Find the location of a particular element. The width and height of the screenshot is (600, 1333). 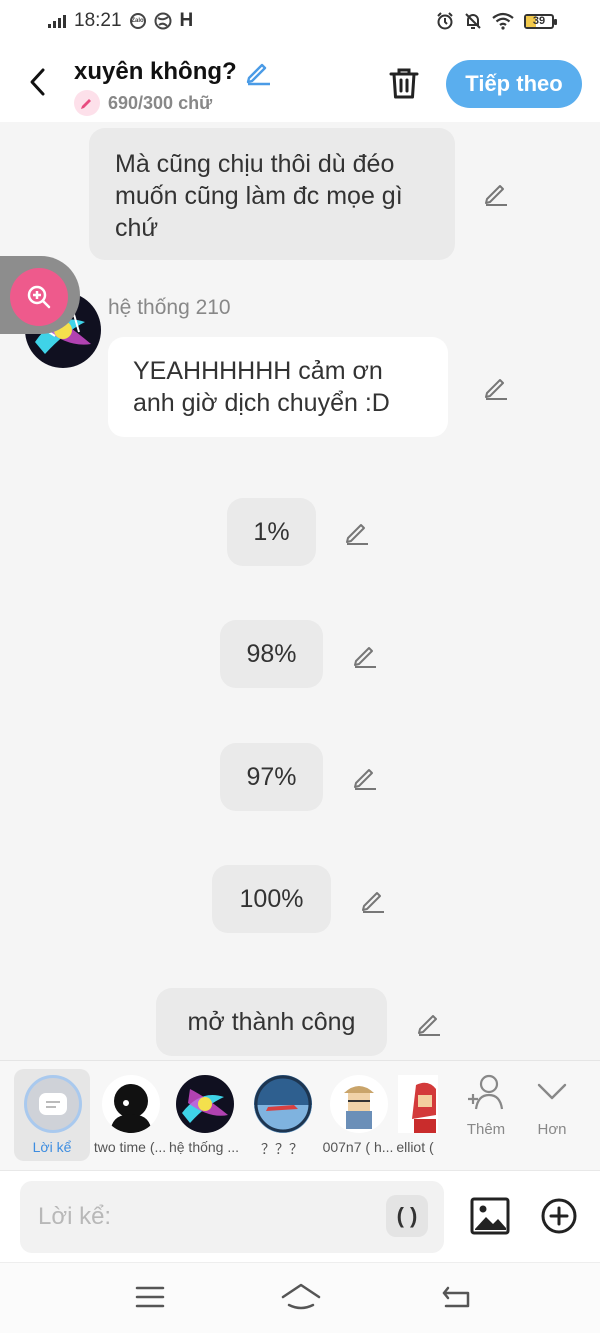

battery-icon: 39 is located at coordinates (540, 21).